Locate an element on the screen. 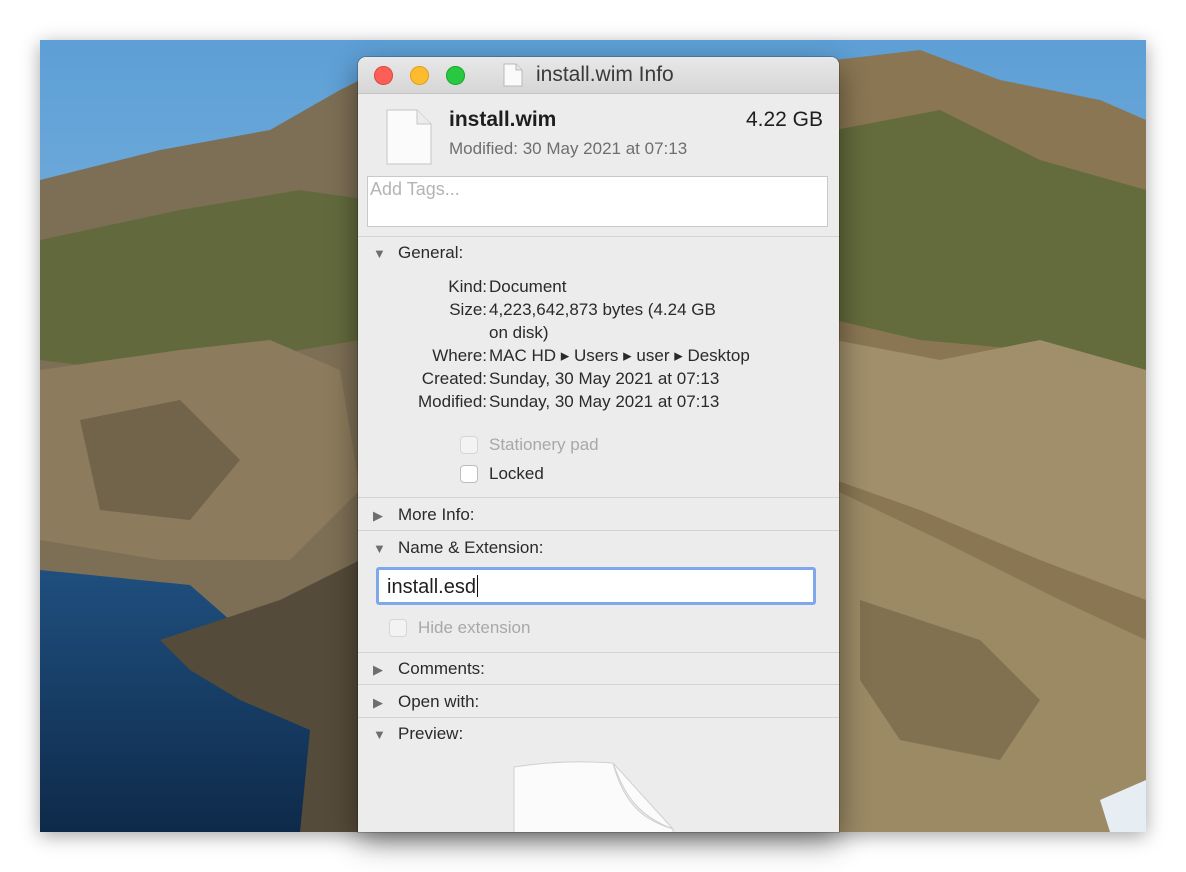 Image resolution: width=1186 pixels, height=872 pixels. file-modified: Modified: 30 May 2021 at 07:13 is located at coordinates (568, 148).